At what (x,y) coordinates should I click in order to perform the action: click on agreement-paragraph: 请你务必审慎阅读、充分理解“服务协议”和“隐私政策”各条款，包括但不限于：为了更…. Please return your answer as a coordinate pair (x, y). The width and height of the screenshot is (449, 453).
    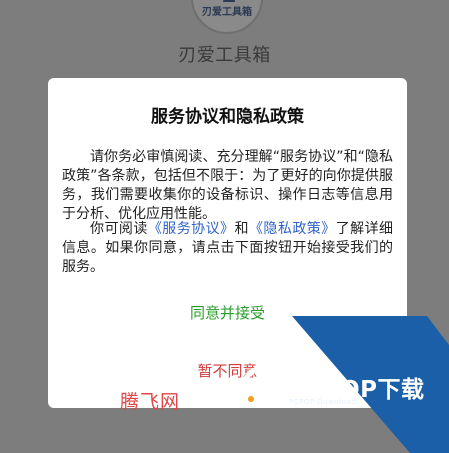
    Looking at the image, I should click on (227, 185).